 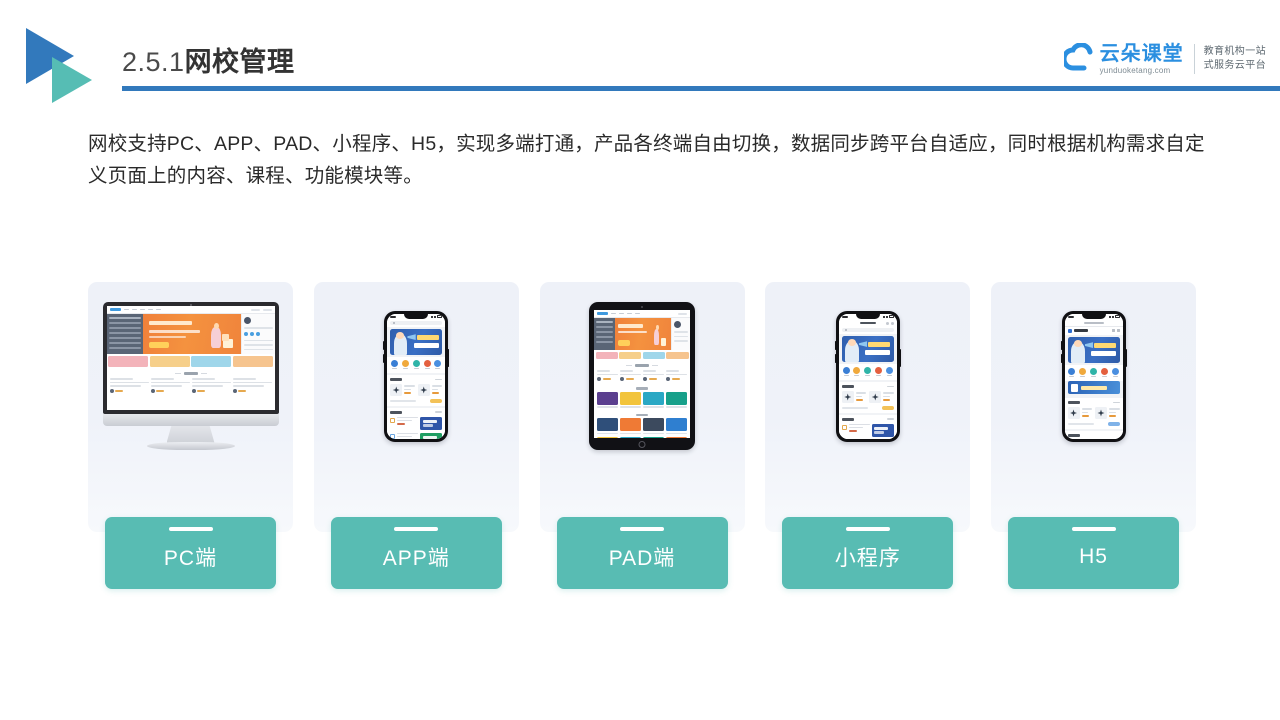 I want to click on panel-action-dots, so click(x=258, y=333).